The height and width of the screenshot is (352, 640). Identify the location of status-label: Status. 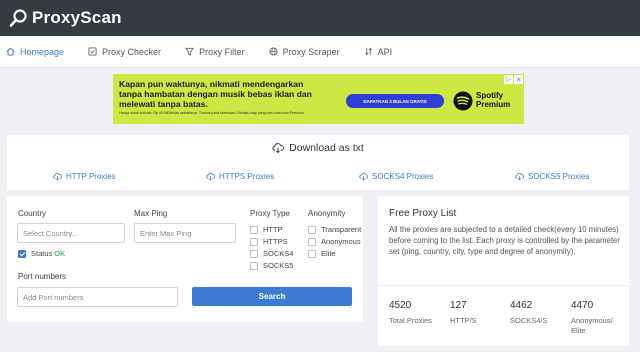
(42, 253).